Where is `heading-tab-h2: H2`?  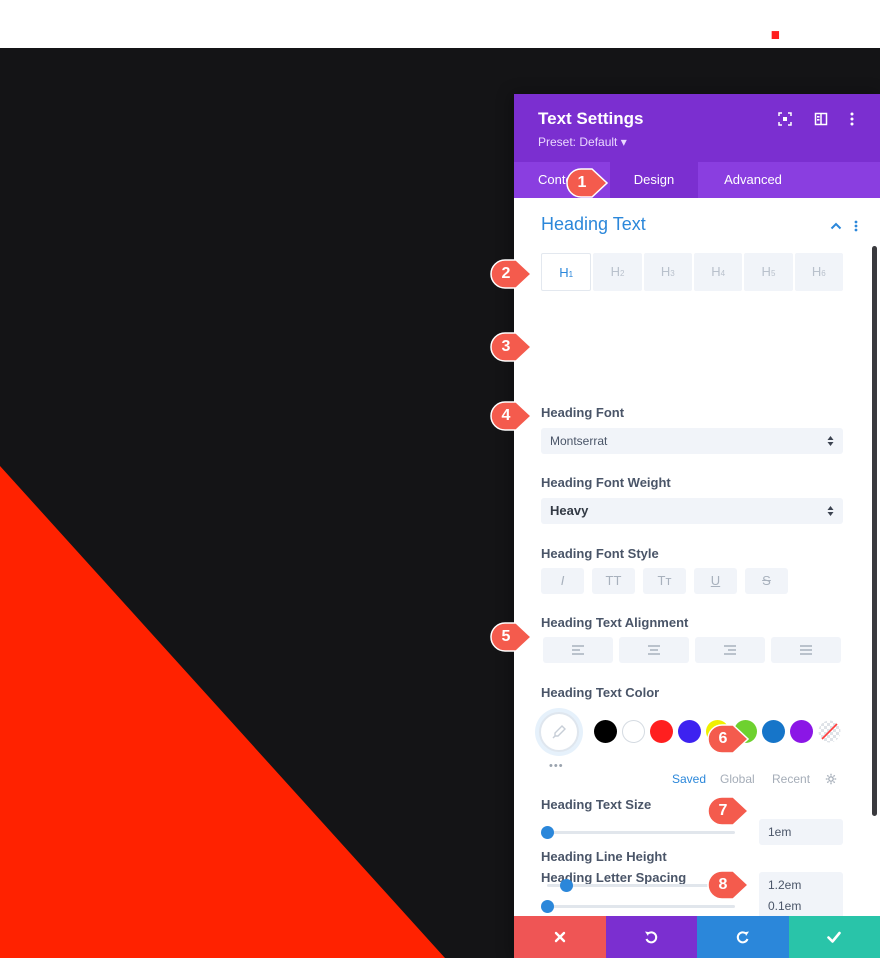 heading-tab-h2: H2 is located at coordinates (617, 272).